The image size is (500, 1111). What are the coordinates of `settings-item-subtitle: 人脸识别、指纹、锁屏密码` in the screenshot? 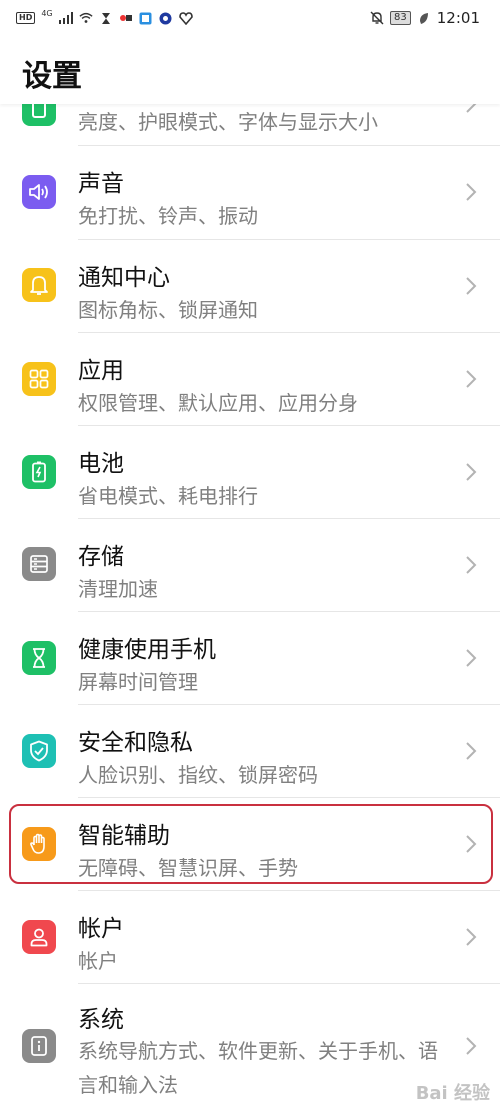 It's located at (198, 775).